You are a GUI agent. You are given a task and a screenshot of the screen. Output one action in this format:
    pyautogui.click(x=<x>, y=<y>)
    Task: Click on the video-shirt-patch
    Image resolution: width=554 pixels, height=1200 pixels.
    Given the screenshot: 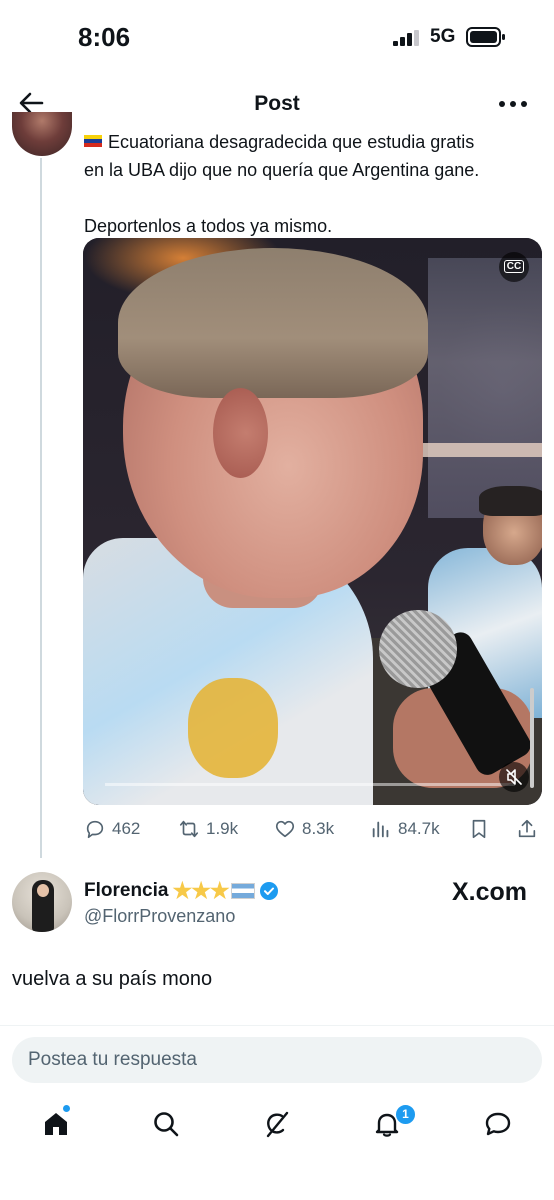 What is the action you would take?
    pyautogui.click(x=233, y=728)
    